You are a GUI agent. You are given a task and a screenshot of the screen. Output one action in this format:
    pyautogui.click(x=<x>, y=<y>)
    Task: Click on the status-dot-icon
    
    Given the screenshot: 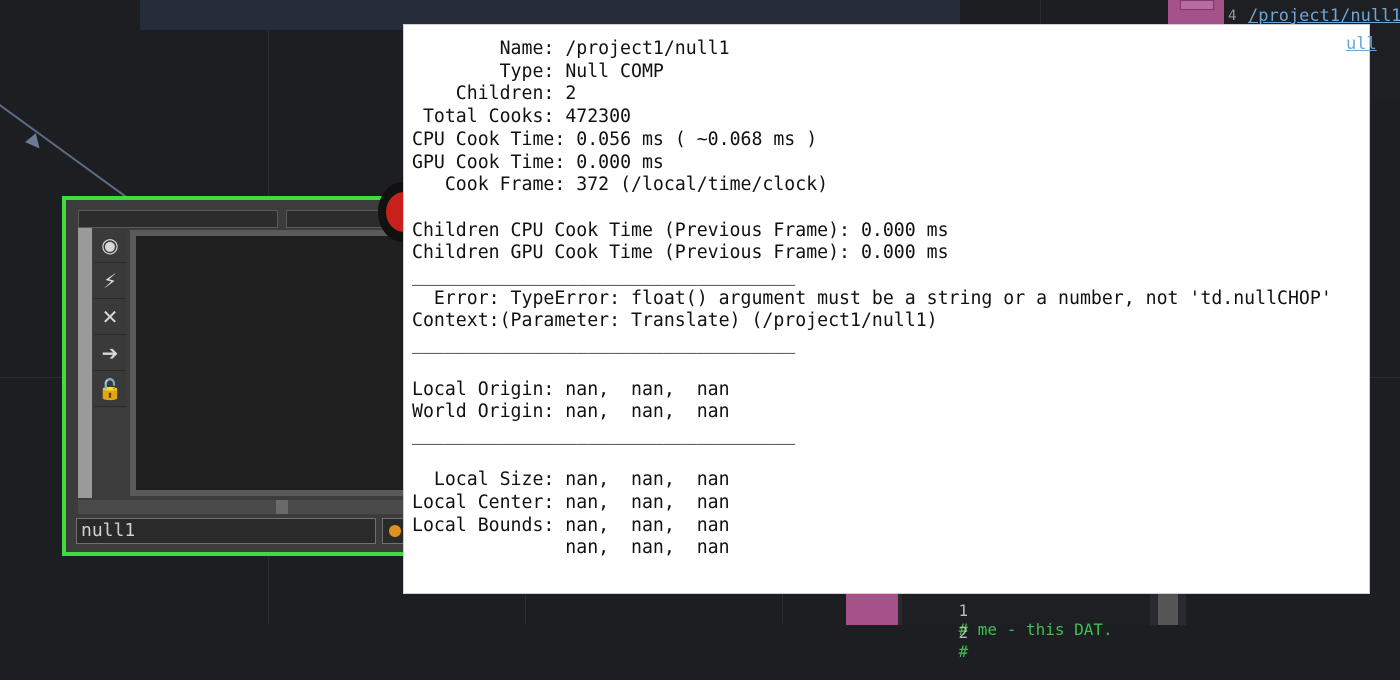 What is the action you would take?
    pyautogui.click(x=395, y=531)
    